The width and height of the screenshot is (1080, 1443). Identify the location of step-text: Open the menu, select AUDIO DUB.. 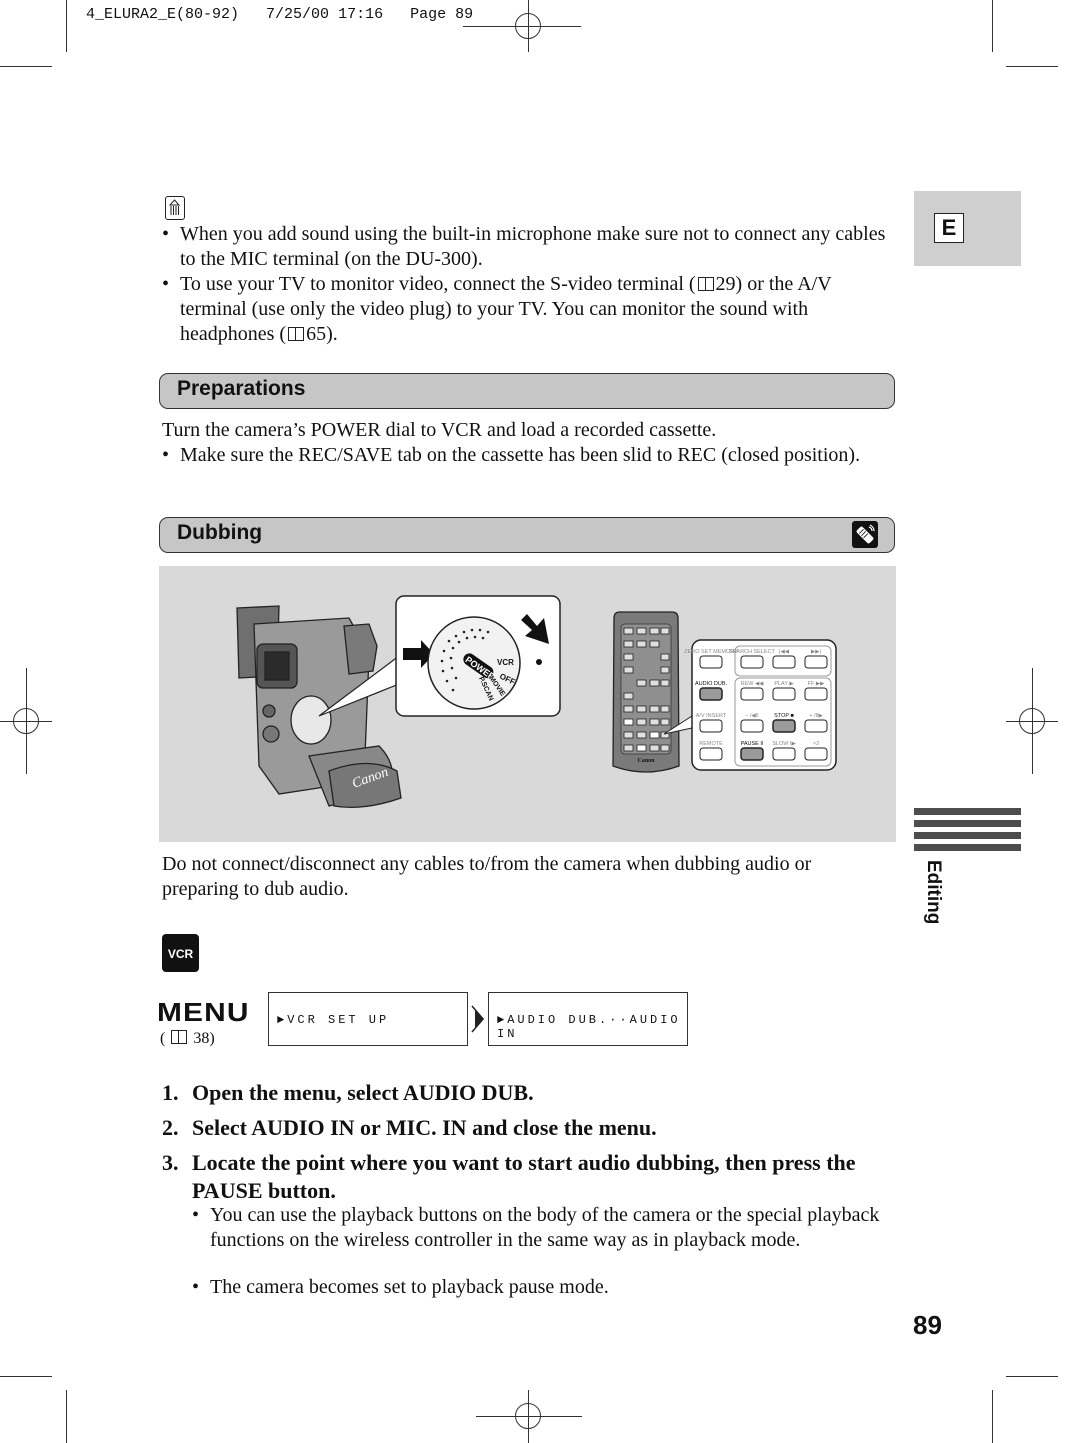
(363, 1092).